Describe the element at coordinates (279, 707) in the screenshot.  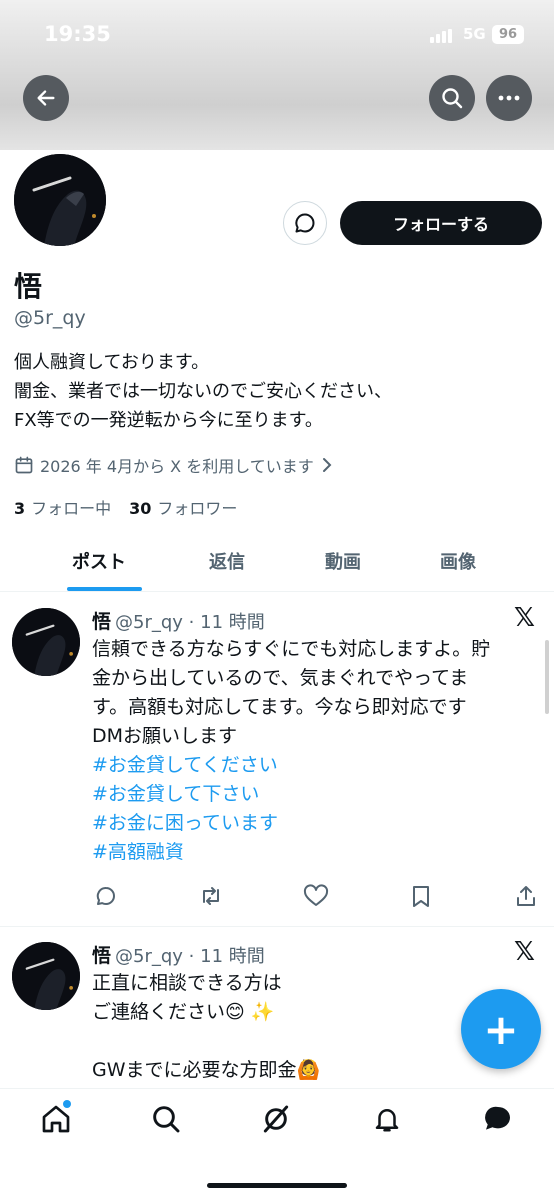
I see `post-text-line: す。高額も対応してます。今なら即対応です` at that location.